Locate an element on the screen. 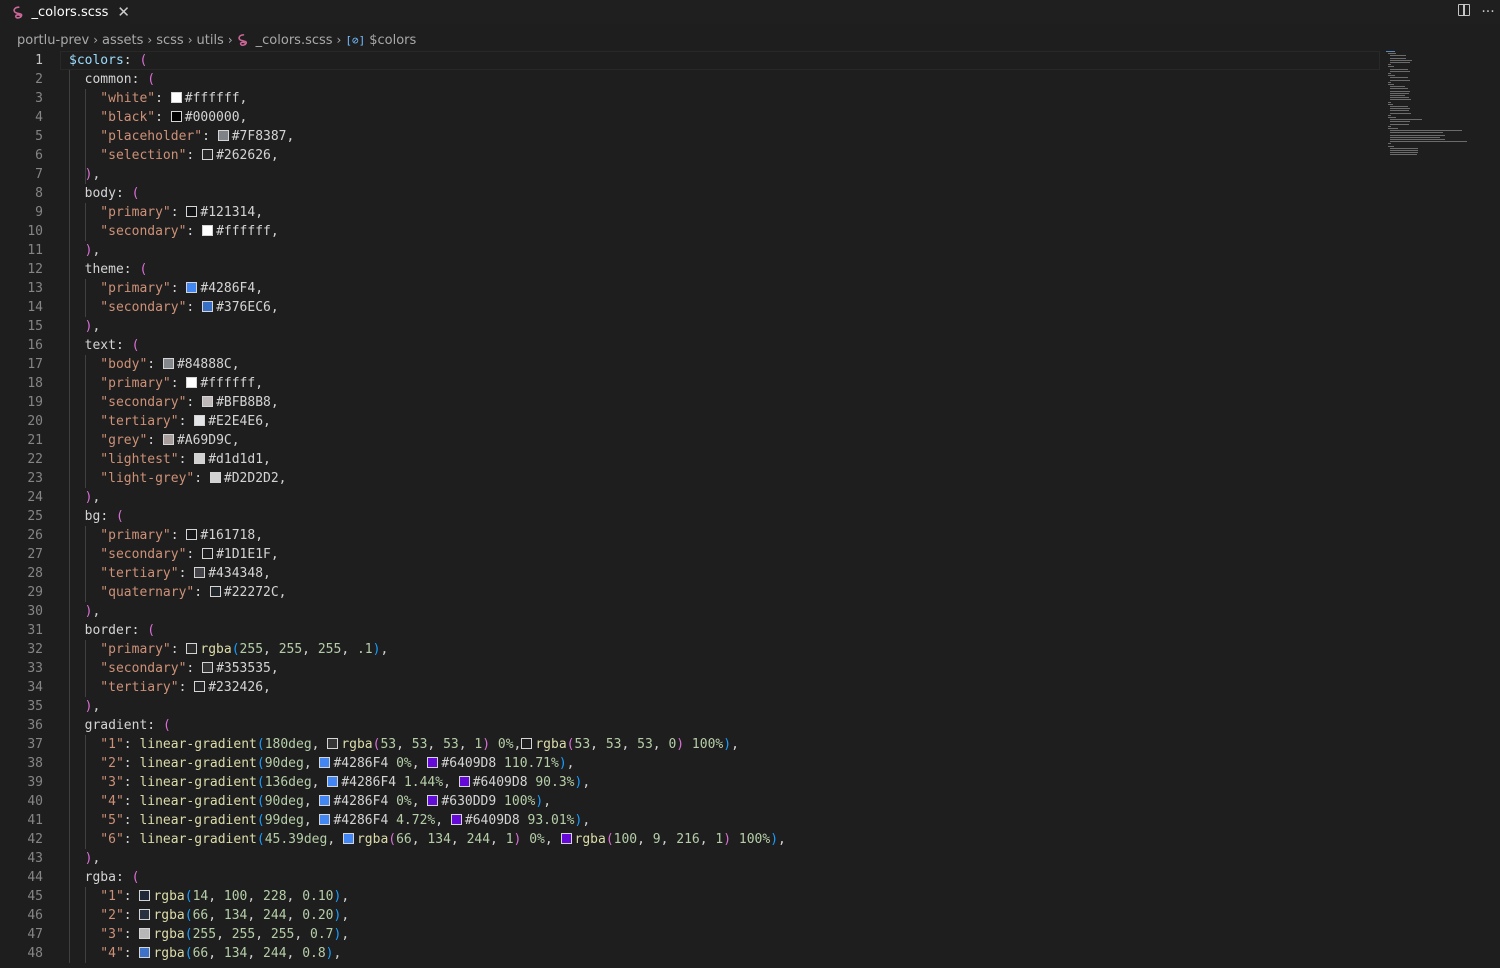 The width and height of the screenshot is (1500, 968). code-line: 16 text: ( is located at coordinates (690, 345).